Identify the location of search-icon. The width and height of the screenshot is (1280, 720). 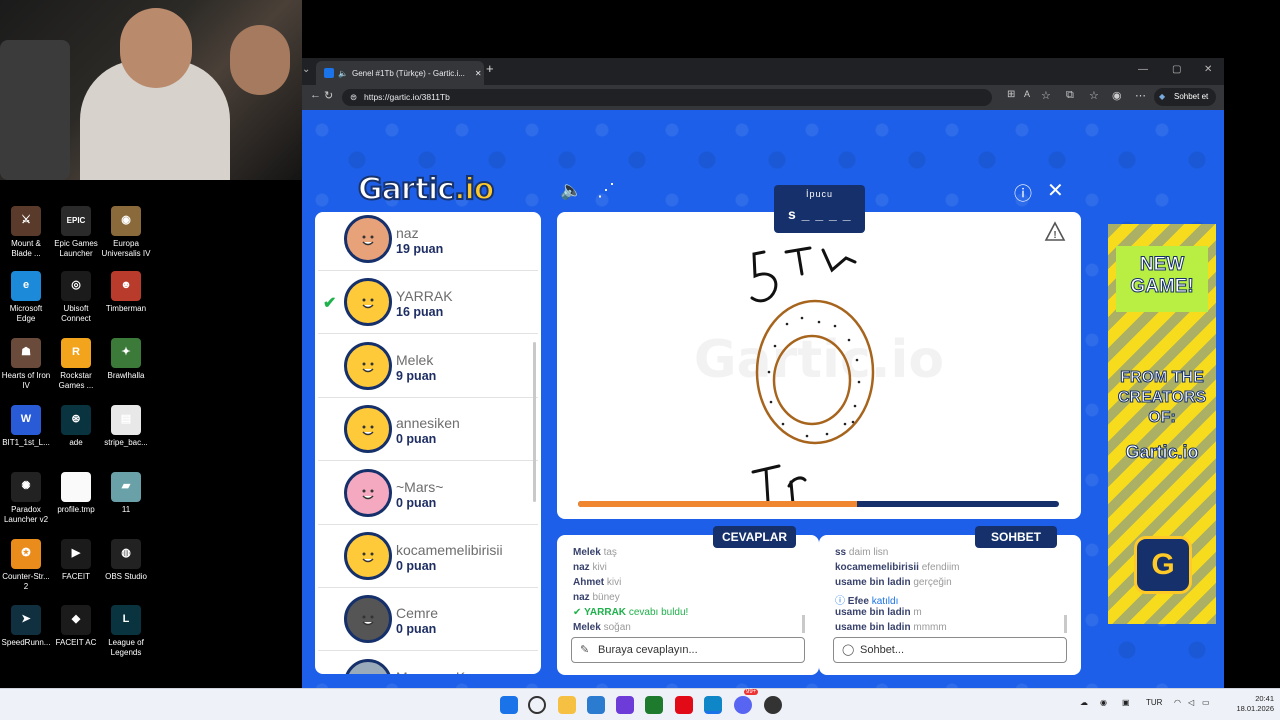
(537, 705).